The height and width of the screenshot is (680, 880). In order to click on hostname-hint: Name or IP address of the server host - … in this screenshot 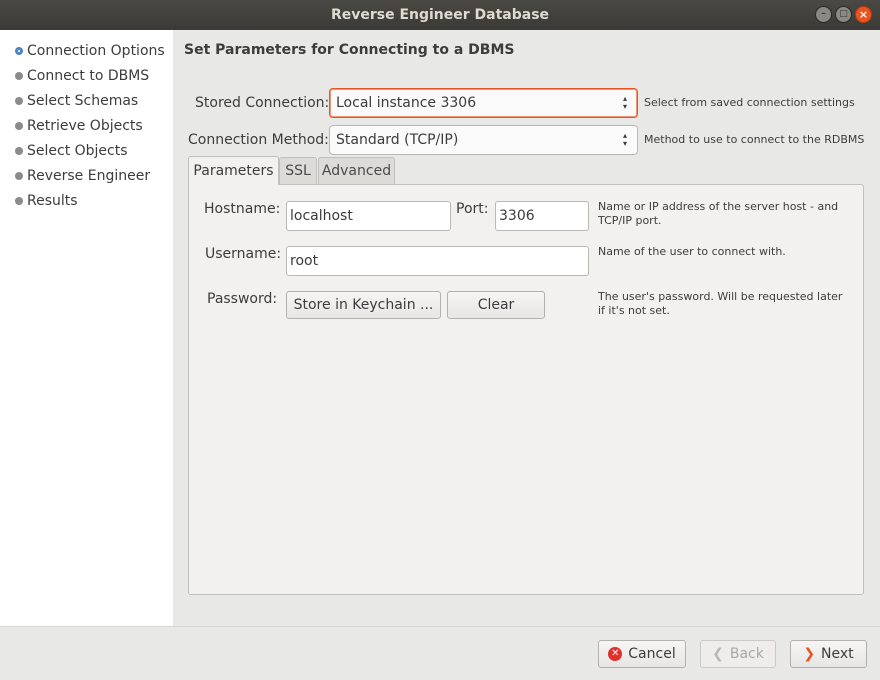, I will do `click(718, 214)`.